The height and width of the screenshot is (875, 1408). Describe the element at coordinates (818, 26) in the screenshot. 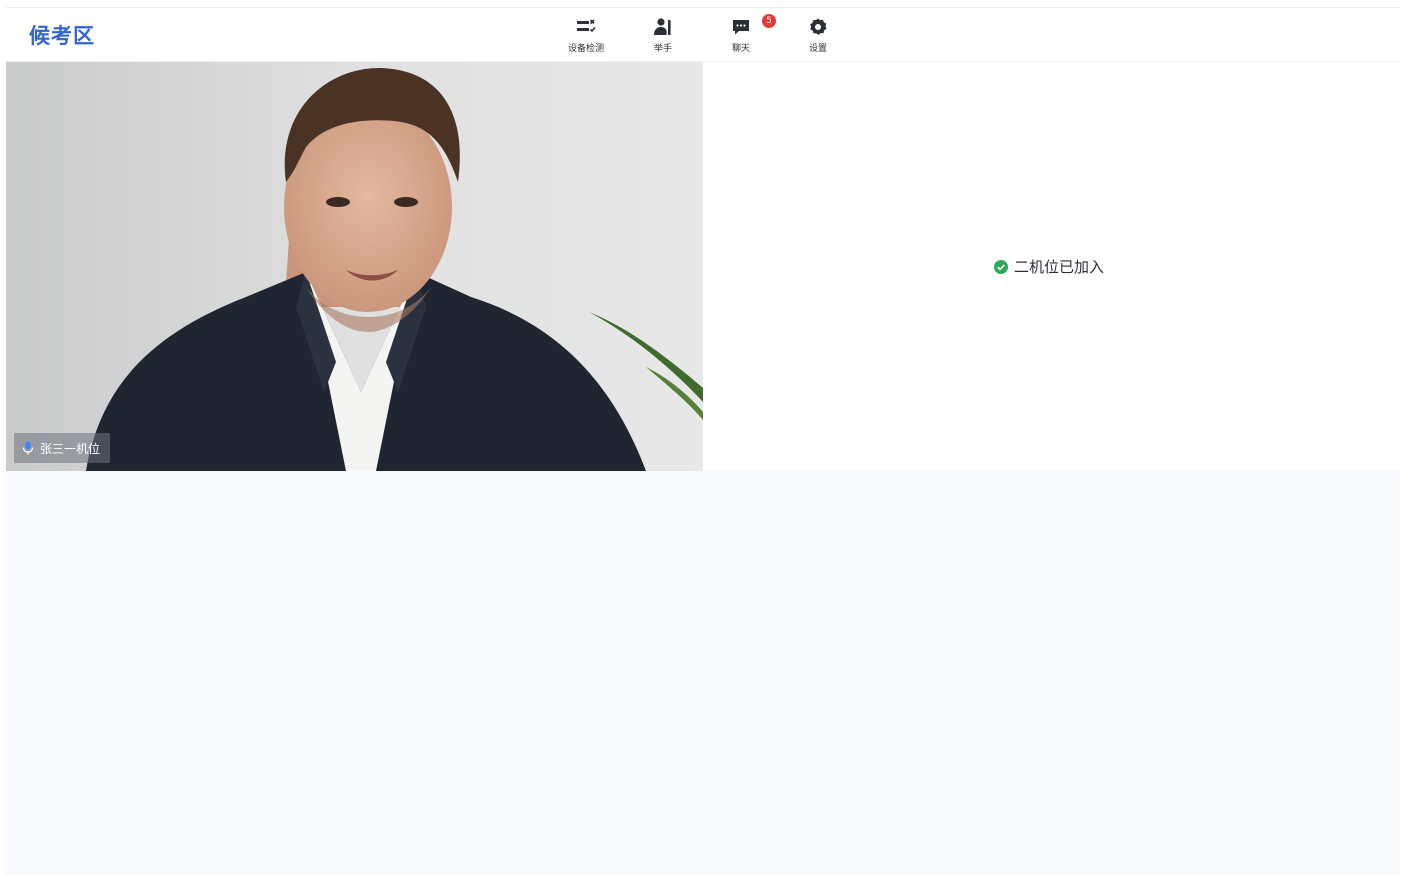

I see `gear-icon` at that location.